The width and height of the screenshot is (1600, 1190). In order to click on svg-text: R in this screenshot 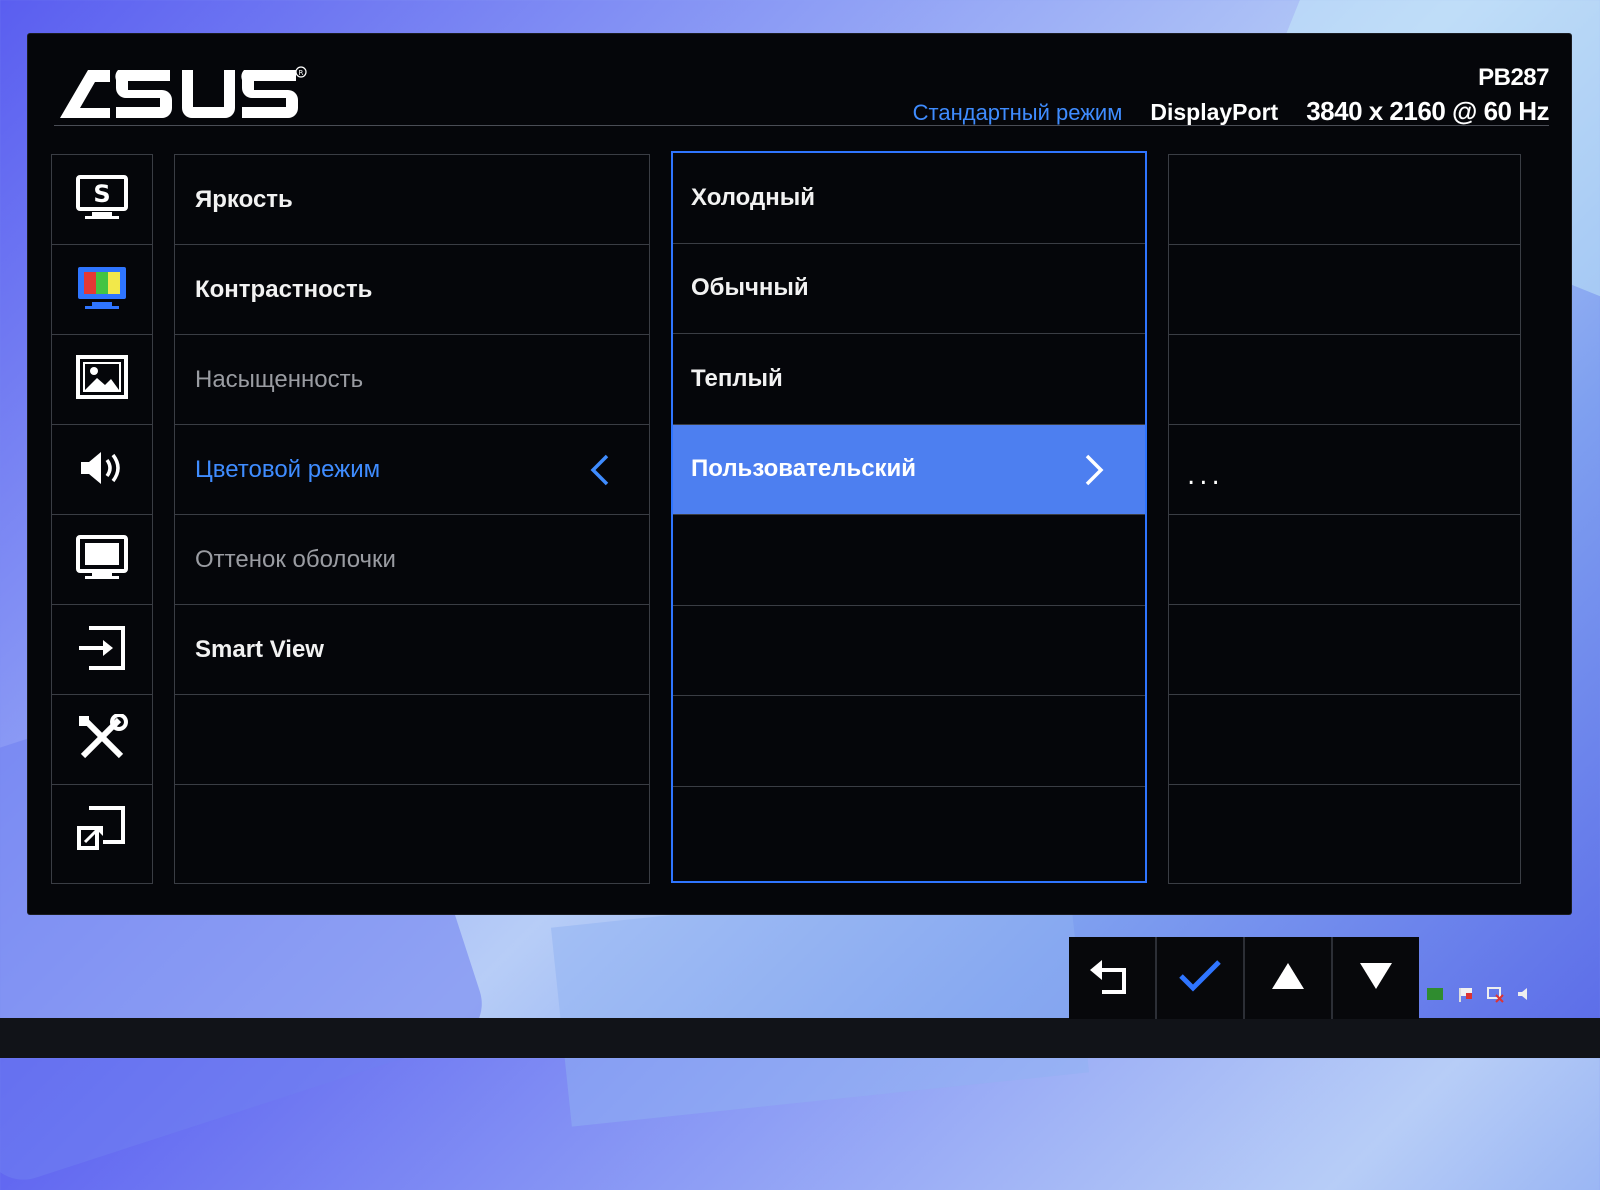, I will do `click(301, 73)`.